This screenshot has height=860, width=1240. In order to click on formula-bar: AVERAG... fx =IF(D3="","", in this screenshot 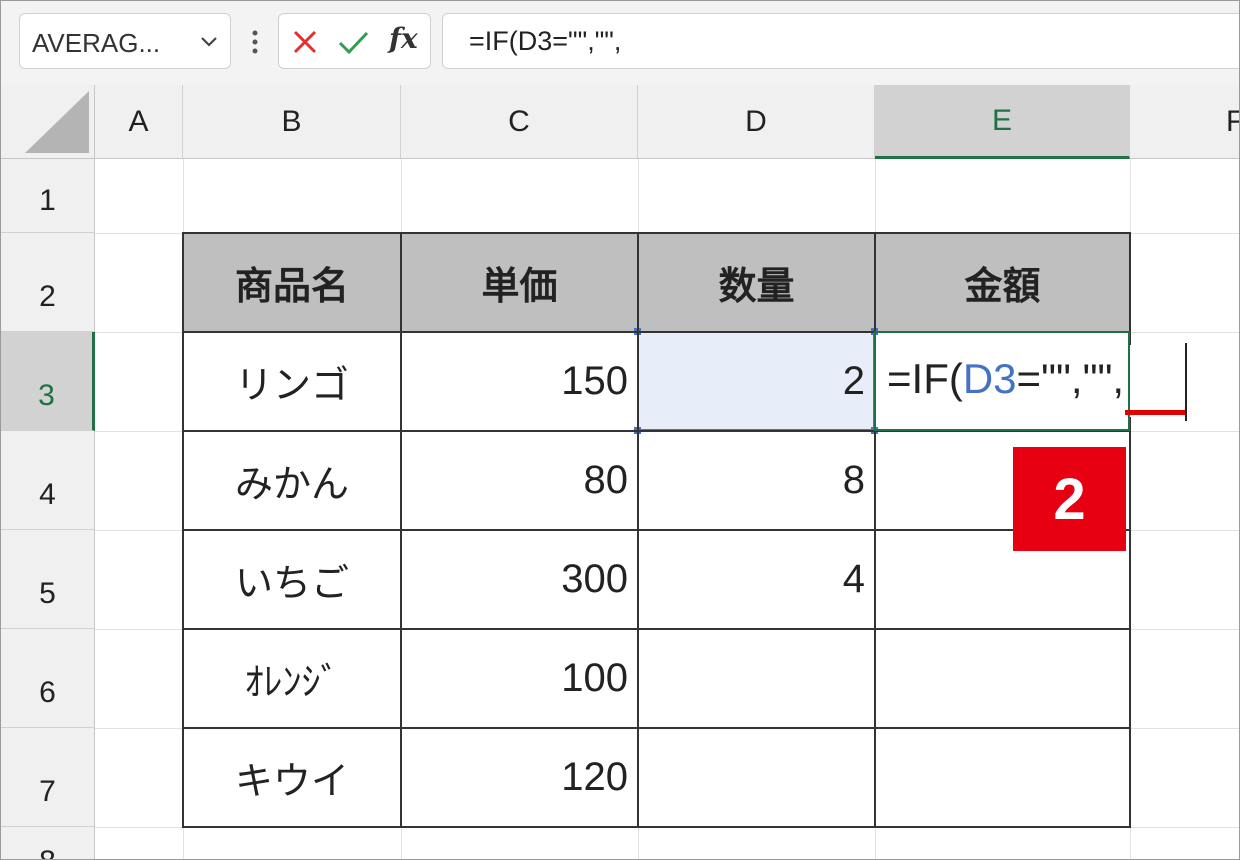, I will do `click(620, 43)`.